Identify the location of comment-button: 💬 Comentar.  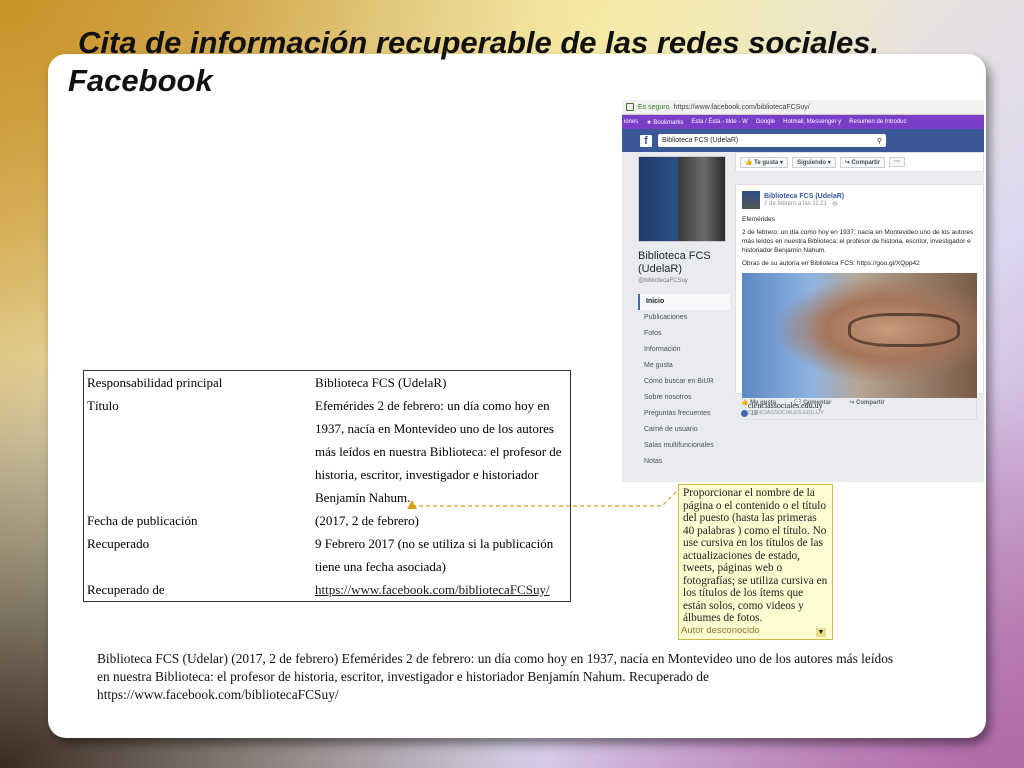
(812, 402).